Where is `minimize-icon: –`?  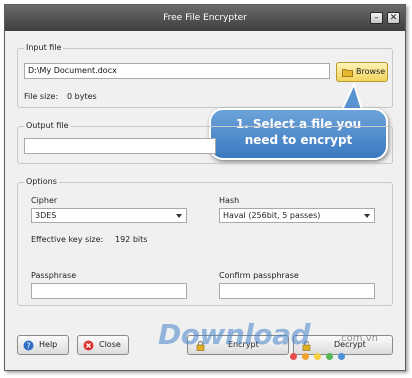 minimize-icon: – is located at coordinates (376, 18).